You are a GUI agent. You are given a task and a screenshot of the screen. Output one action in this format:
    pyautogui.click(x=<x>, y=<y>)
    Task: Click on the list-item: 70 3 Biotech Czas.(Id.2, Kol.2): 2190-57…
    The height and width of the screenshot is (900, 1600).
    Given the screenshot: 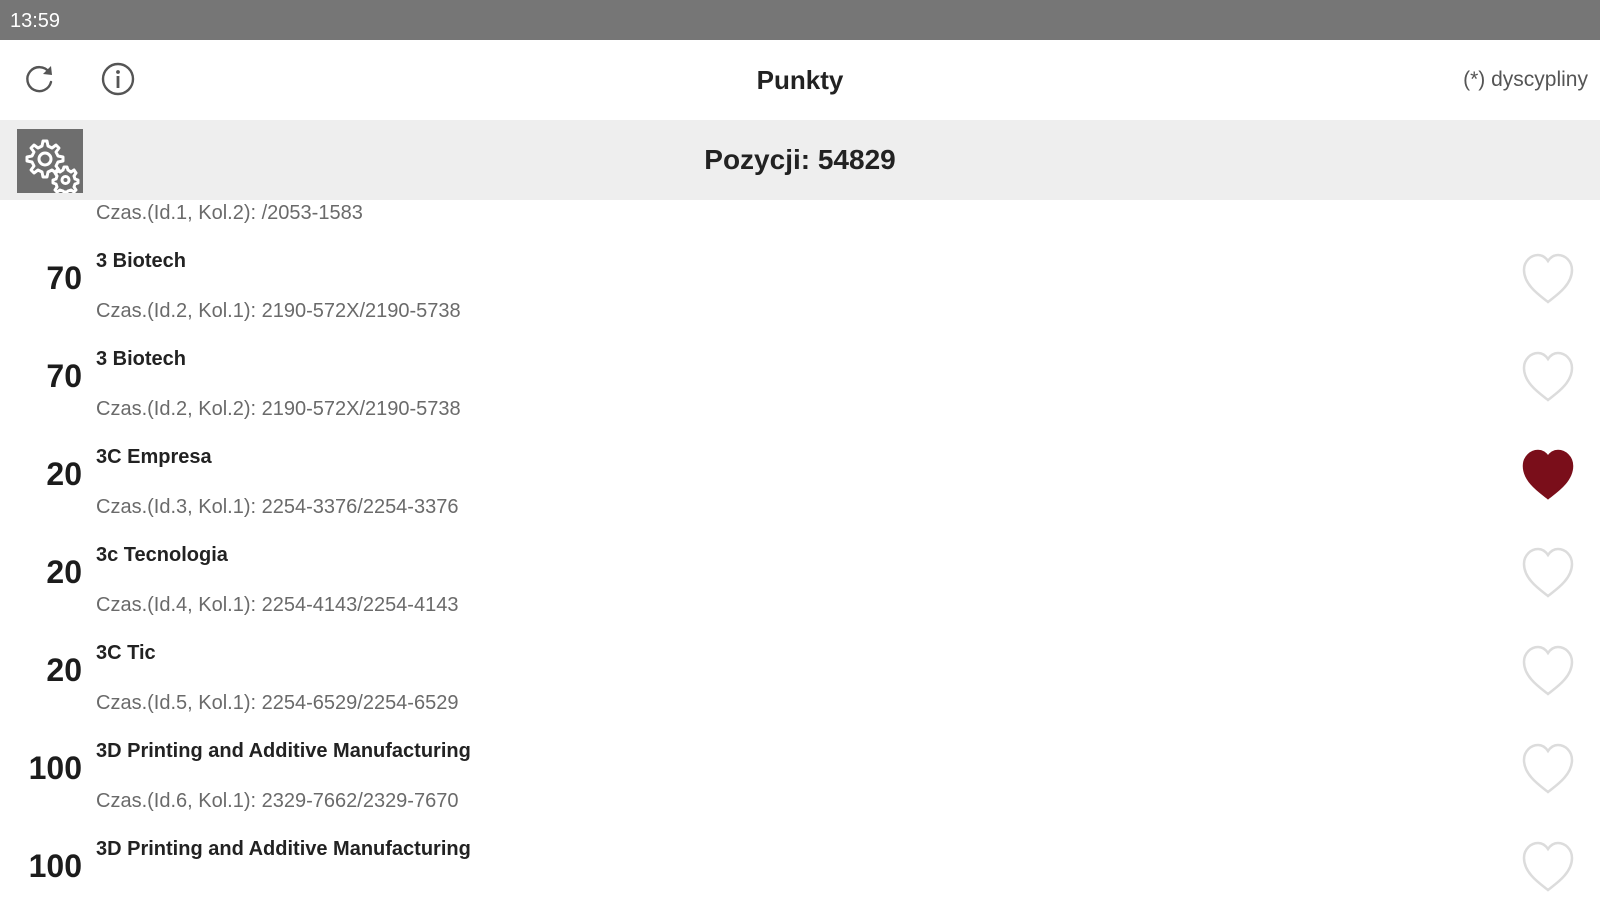 What is the action you would take?
    pyautogui.click(x=800, y=378)
    